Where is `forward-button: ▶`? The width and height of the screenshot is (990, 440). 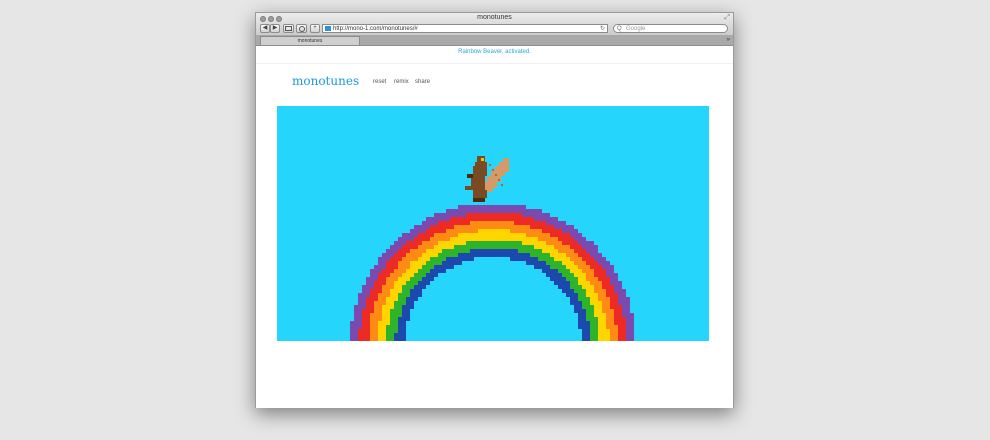
forward-button: ▶ is located at coordinates (275, 28).